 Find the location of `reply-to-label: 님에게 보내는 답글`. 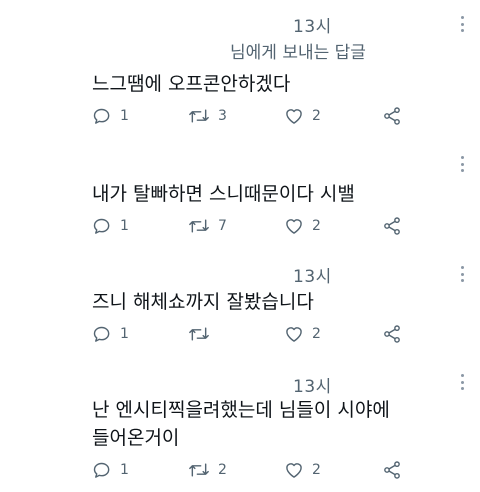

reply-to-label: 님에게 보내는 답글 is located at coordinates (298, 50).